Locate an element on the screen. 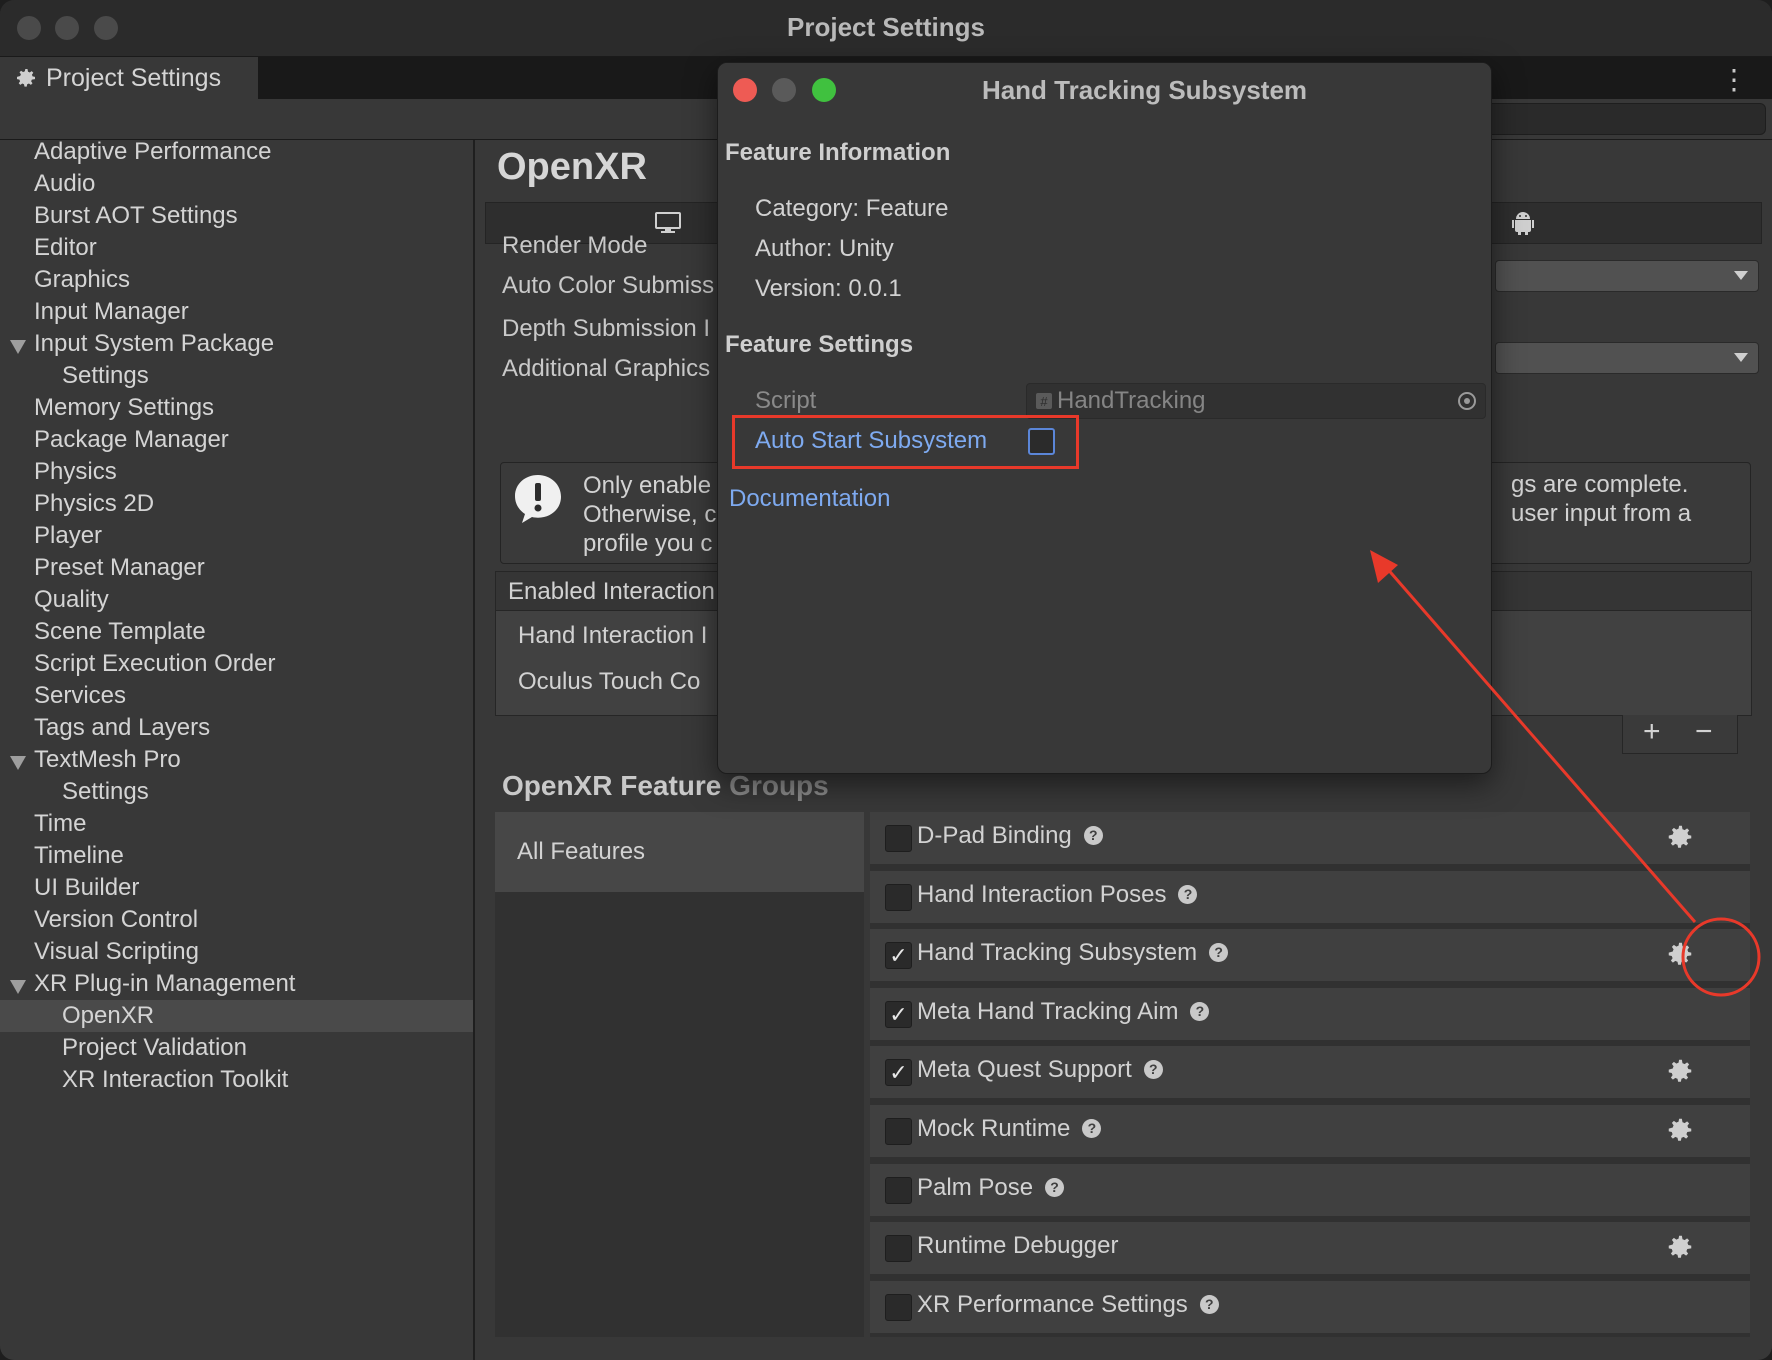 This screenshot has width=1772, height=1360. sidebar-item-scene-template: Scene Template is located at coordinates (236, 632).